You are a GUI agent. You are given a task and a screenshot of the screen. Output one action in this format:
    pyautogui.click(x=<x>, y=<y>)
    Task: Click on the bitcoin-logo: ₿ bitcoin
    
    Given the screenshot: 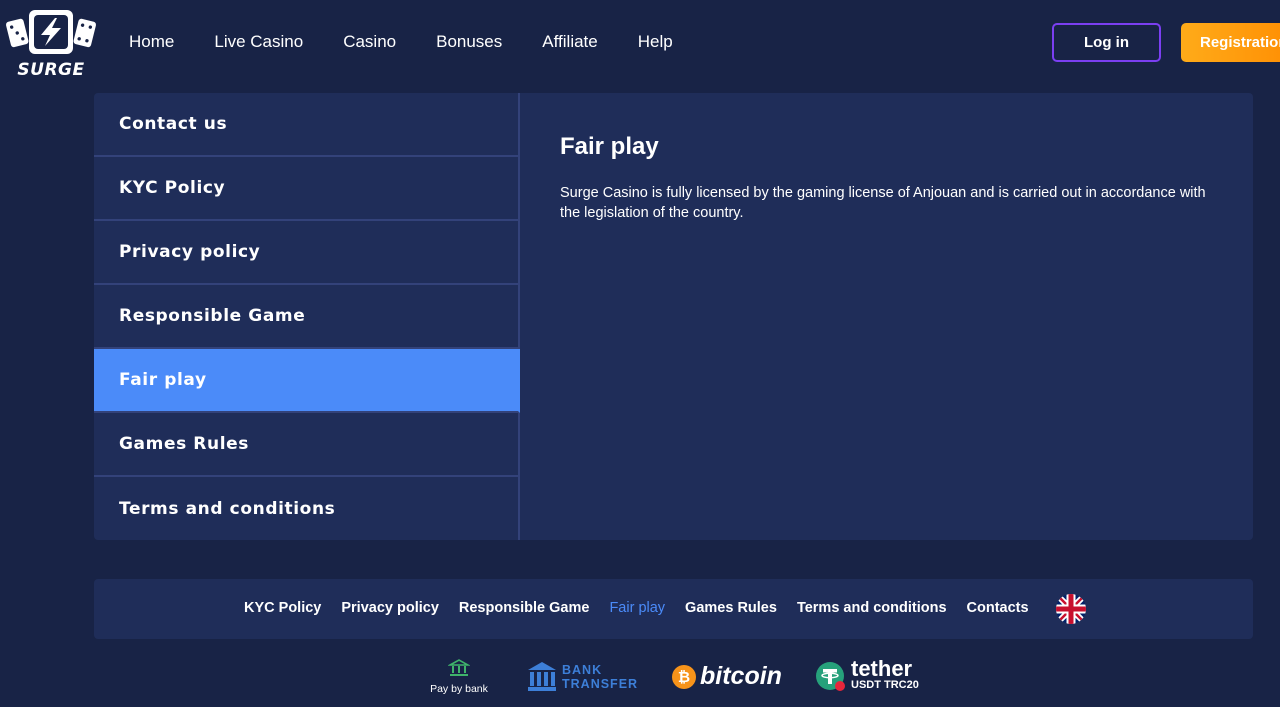 What is the action you would take?
    pyautogui.click(x=727, y=678)
    